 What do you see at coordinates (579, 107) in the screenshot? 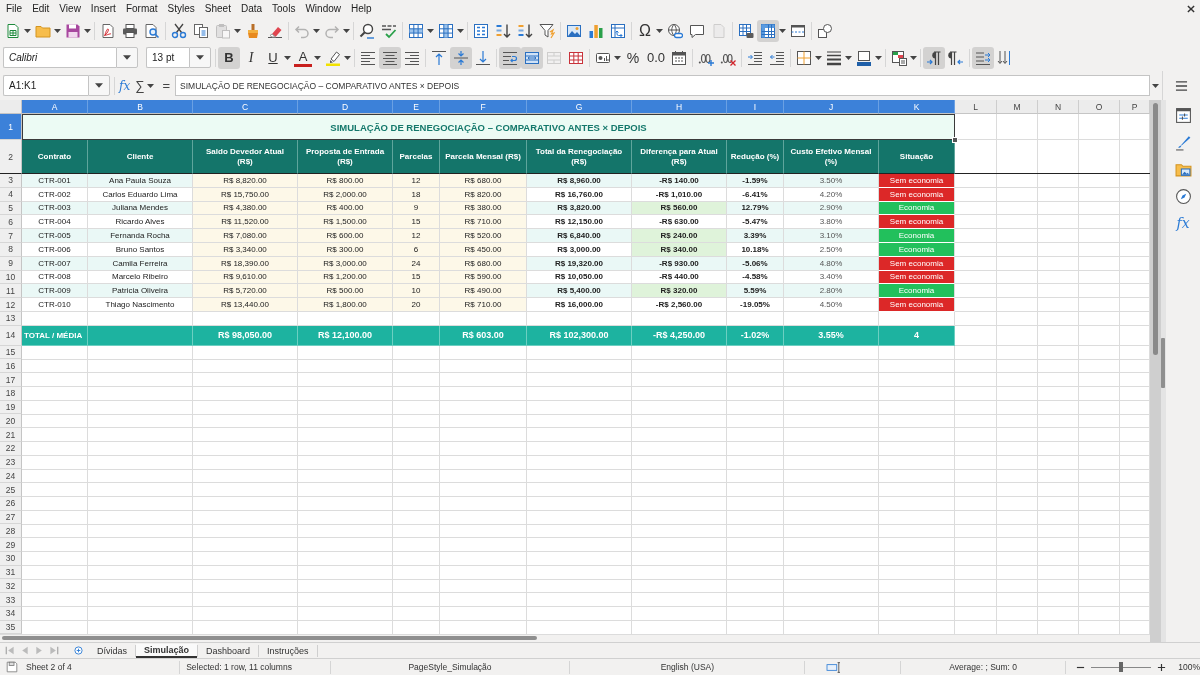
I see `column-header: G` at bounding box center [579, 107].